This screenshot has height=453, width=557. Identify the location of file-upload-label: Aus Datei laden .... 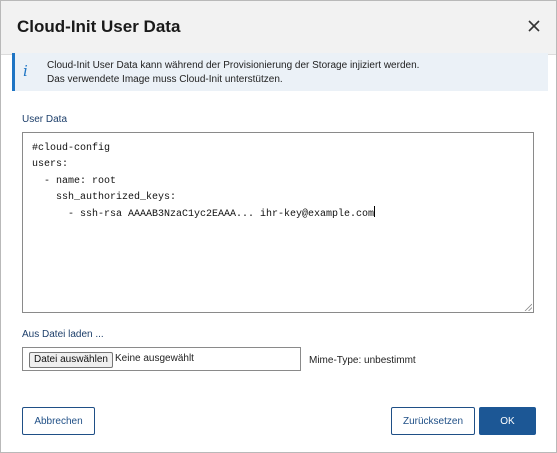
(63, 334).